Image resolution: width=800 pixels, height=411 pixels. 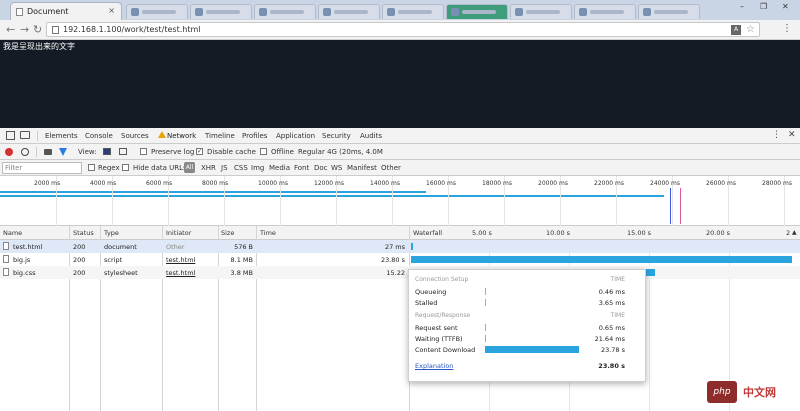 I want to click on sort-icon: ▲, so click(x=794, y=232).